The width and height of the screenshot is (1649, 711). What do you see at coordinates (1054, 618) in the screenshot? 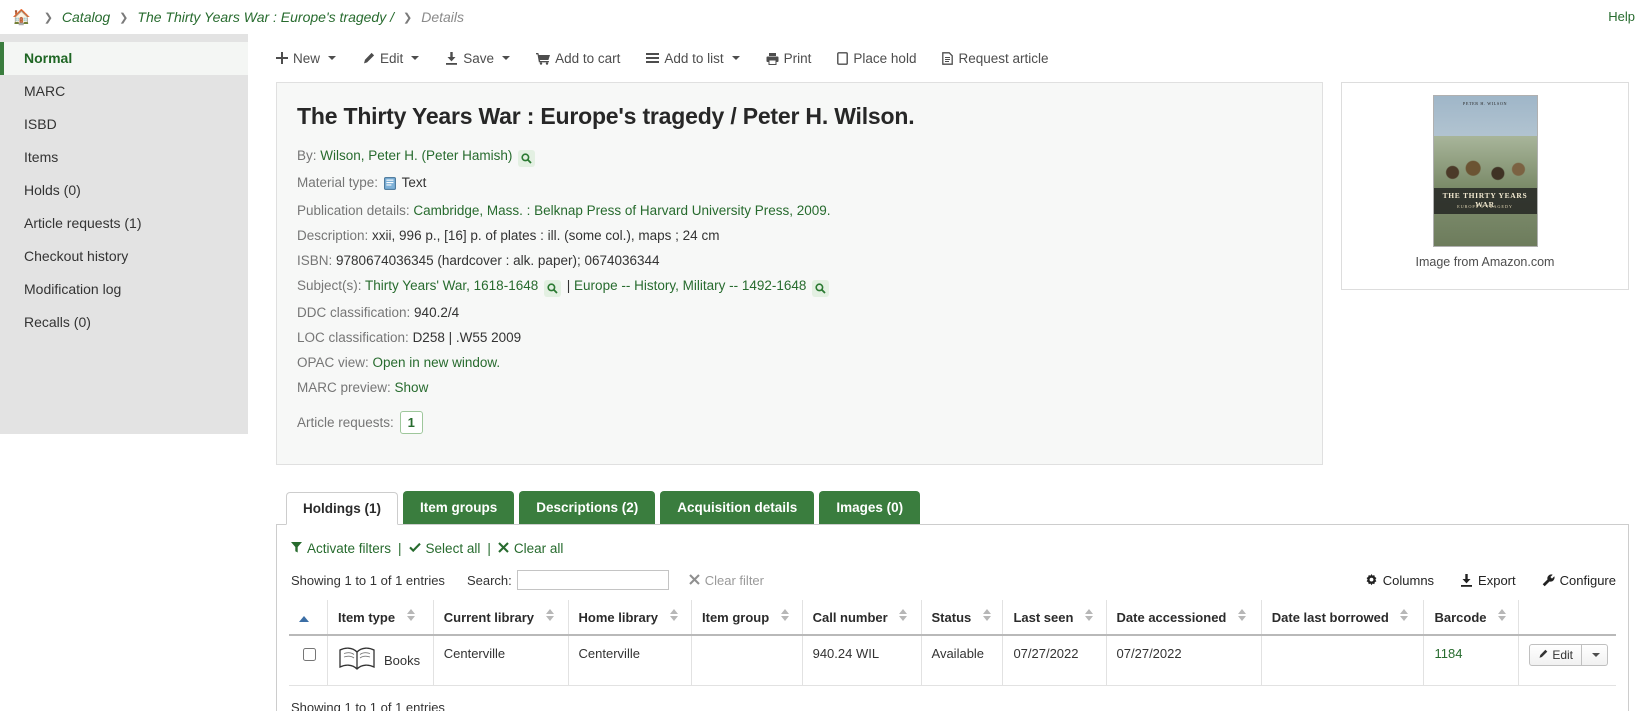
I see `column-header-last-seen: Last seen` at bounding box center [1054, 618].